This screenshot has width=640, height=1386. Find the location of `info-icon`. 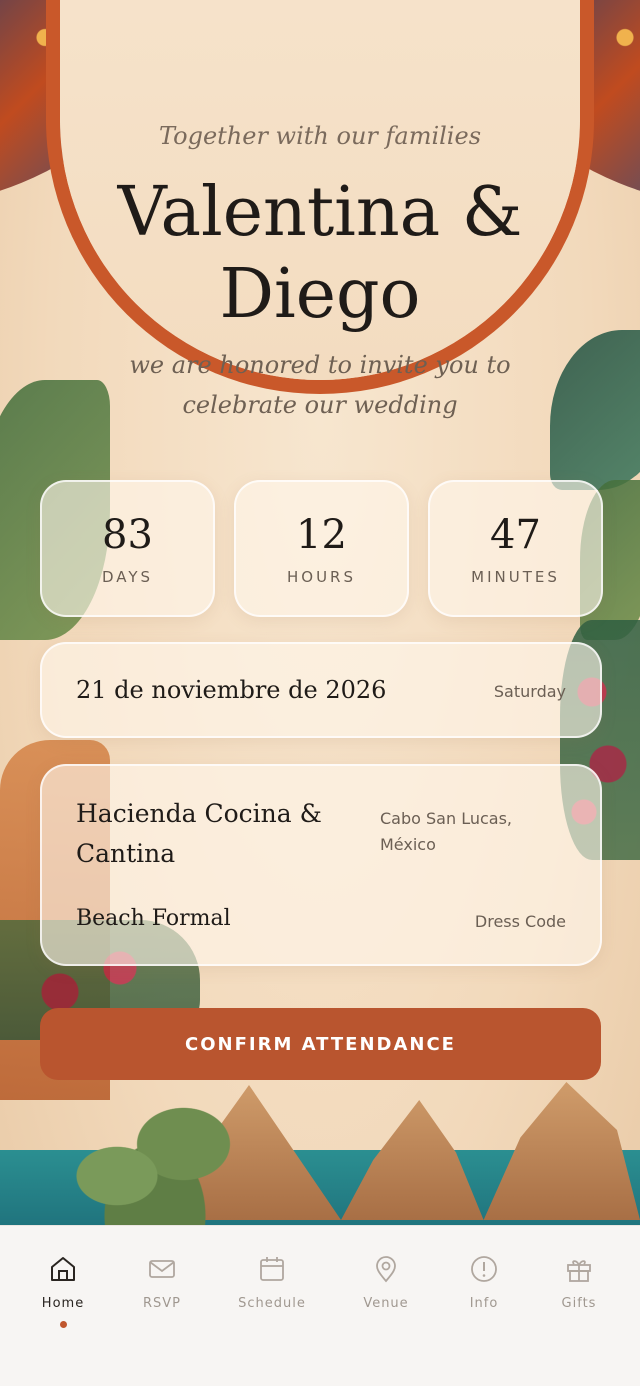

info-icon is located at coordinates (484, 1269).